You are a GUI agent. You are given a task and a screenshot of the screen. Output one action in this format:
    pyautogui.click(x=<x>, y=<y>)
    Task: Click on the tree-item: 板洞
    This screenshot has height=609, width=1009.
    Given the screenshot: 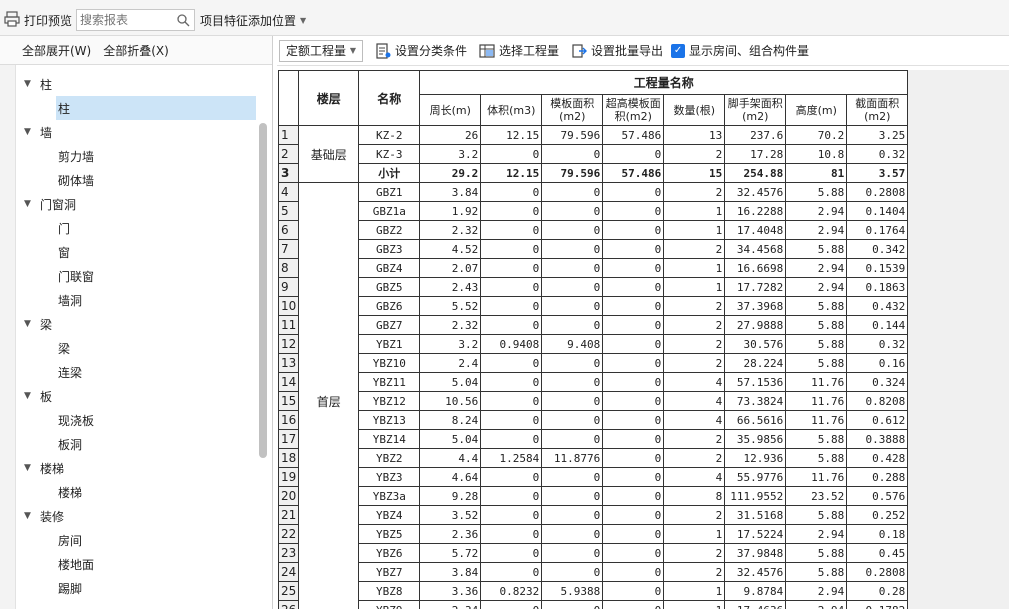 What is the action you would take?
    pyautogui.click(x=138, y=444)
    